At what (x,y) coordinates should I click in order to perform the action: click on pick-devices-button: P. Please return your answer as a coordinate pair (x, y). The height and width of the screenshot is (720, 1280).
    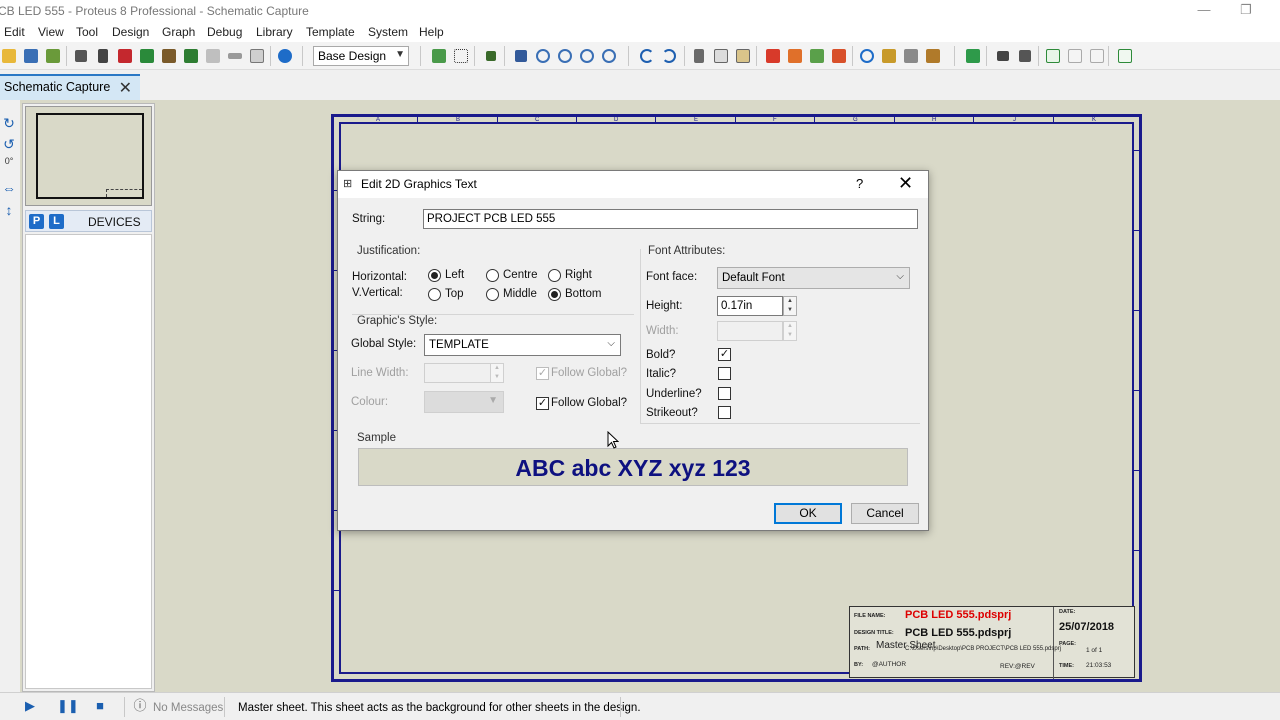
    Looking at the image, I should click on (36, 221).